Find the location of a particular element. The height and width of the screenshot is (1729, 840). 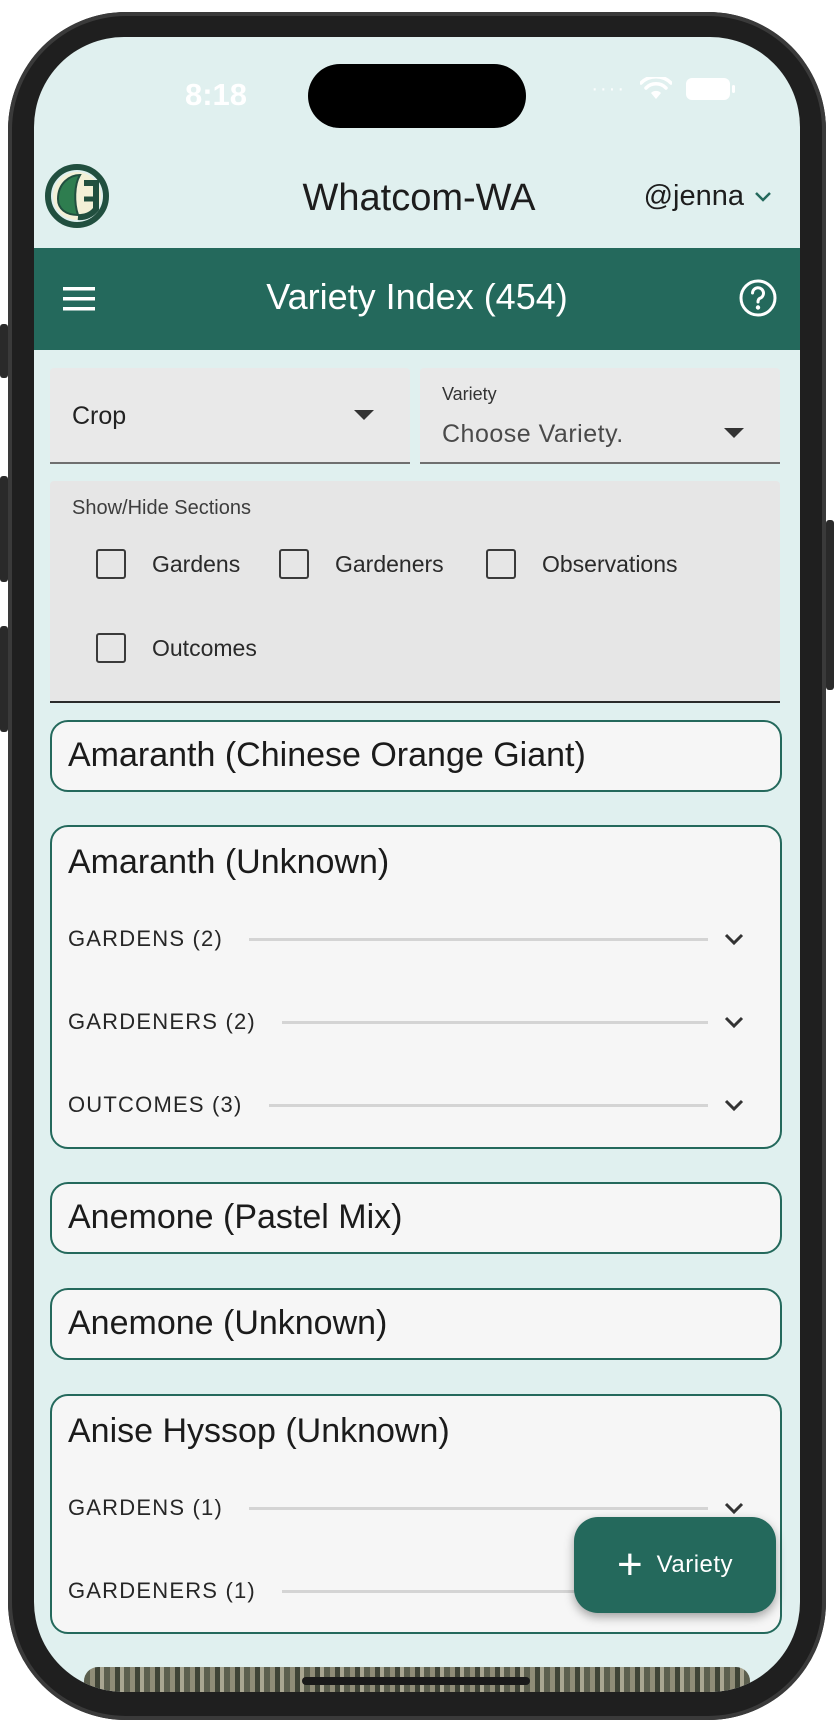

checkbox-outcomes: Outcomes is located at coordinates (176, 648).